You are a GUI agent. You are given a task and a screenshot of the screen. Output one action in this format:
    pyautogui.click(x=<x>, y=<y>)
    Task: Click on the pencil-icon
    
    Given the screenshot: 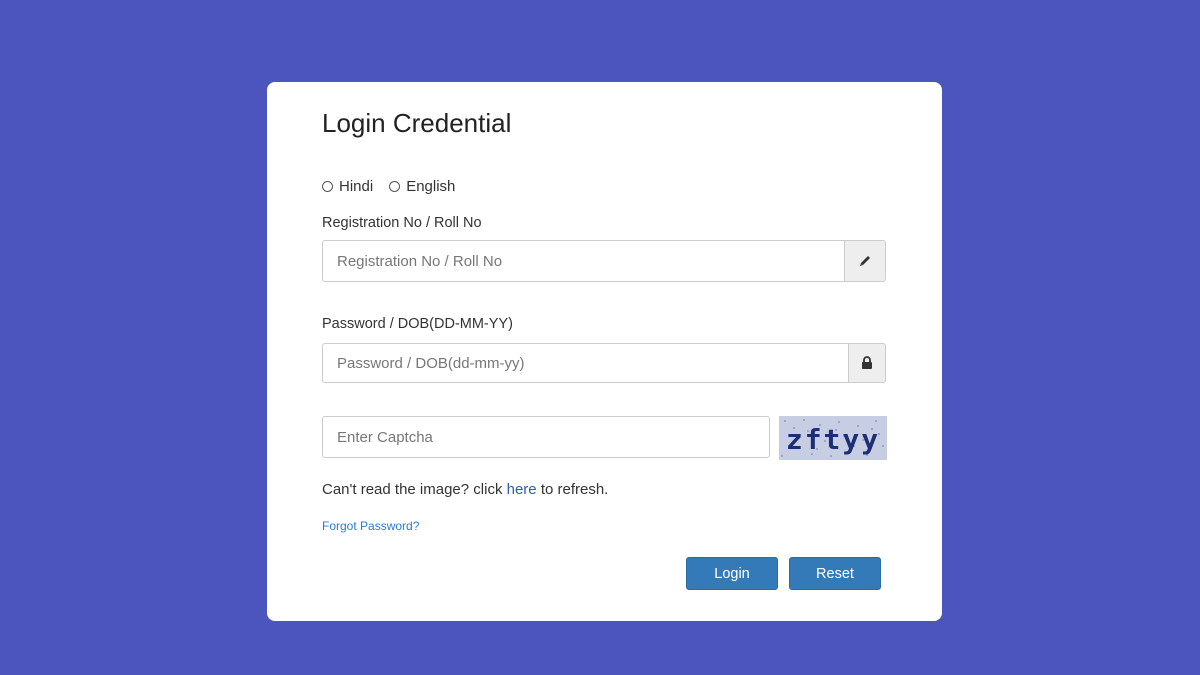 What is the action you would take?
    pyautogui.click(x=865, y=261)
    